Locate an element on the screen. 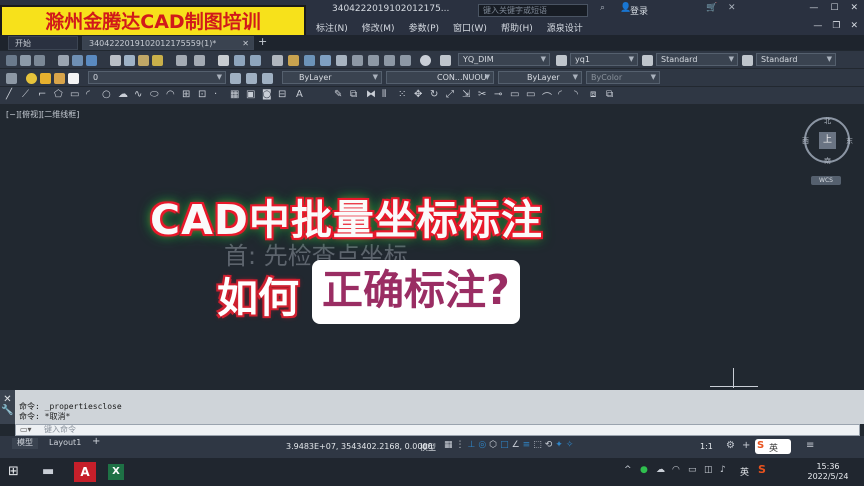  copy-icon is located at coordinates (129, 60).